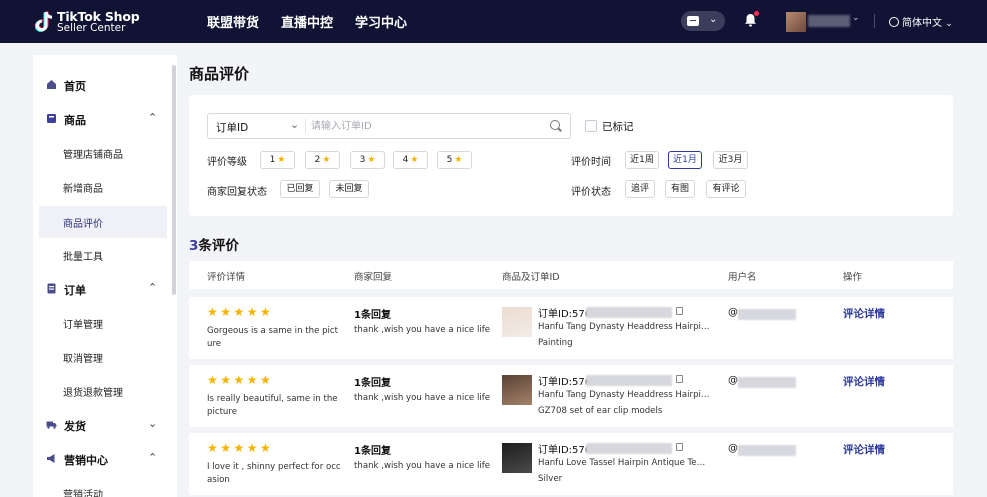 The height and width of the screenshot is (497, 987). What do you see at coordinates (103, 289) in the screenshot?
I see `sidebar-item-orders: 订单 ⌃` at bounding box center [103, 289].